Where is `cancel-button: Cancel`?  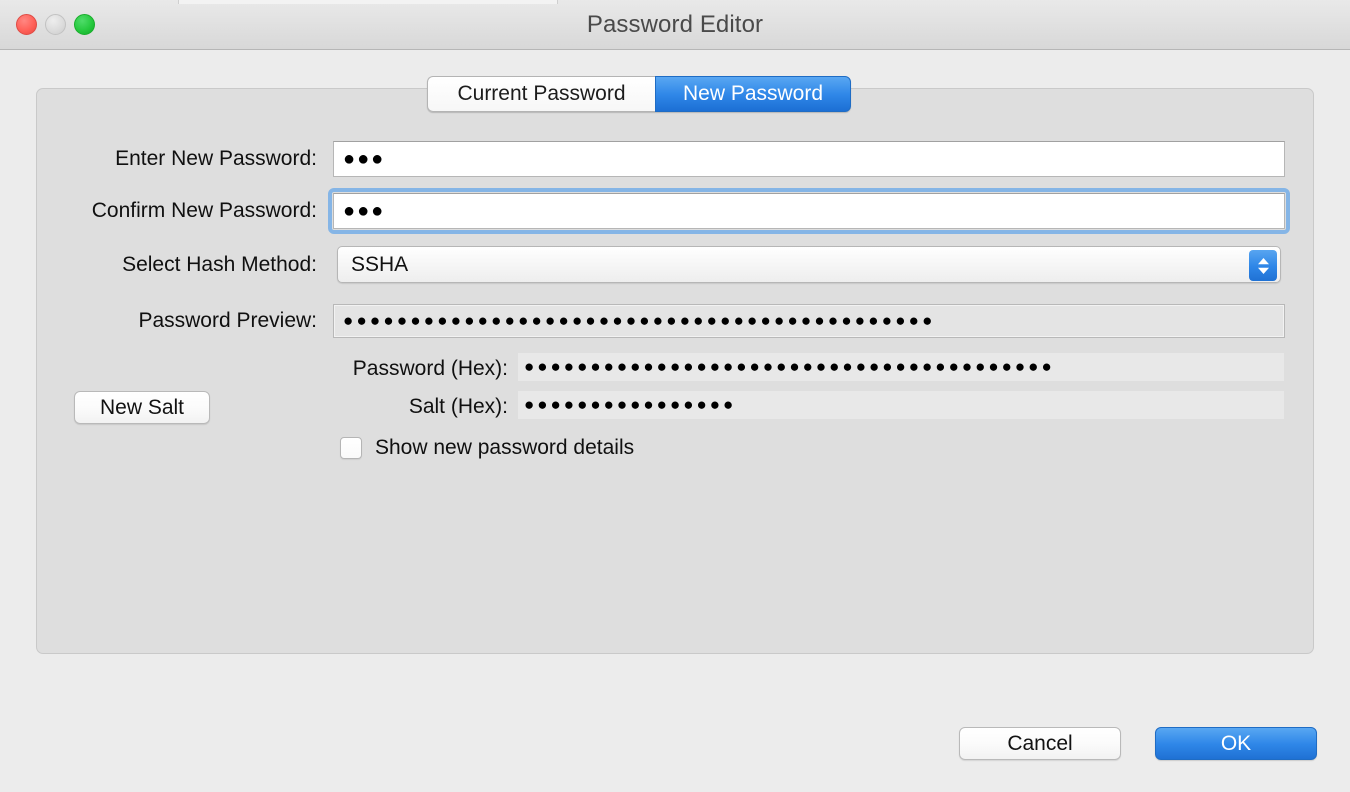 cancel-button: Cancel is located at coordinates (1040, 743).